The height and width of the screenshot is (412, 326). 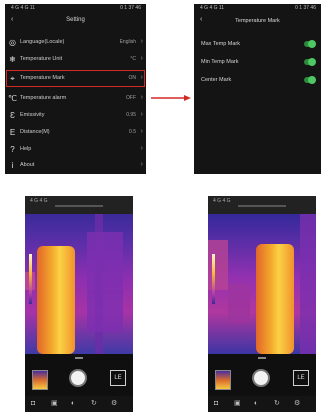 I want to click on thermometer-icon: ❄, so click(x=12, y=59).